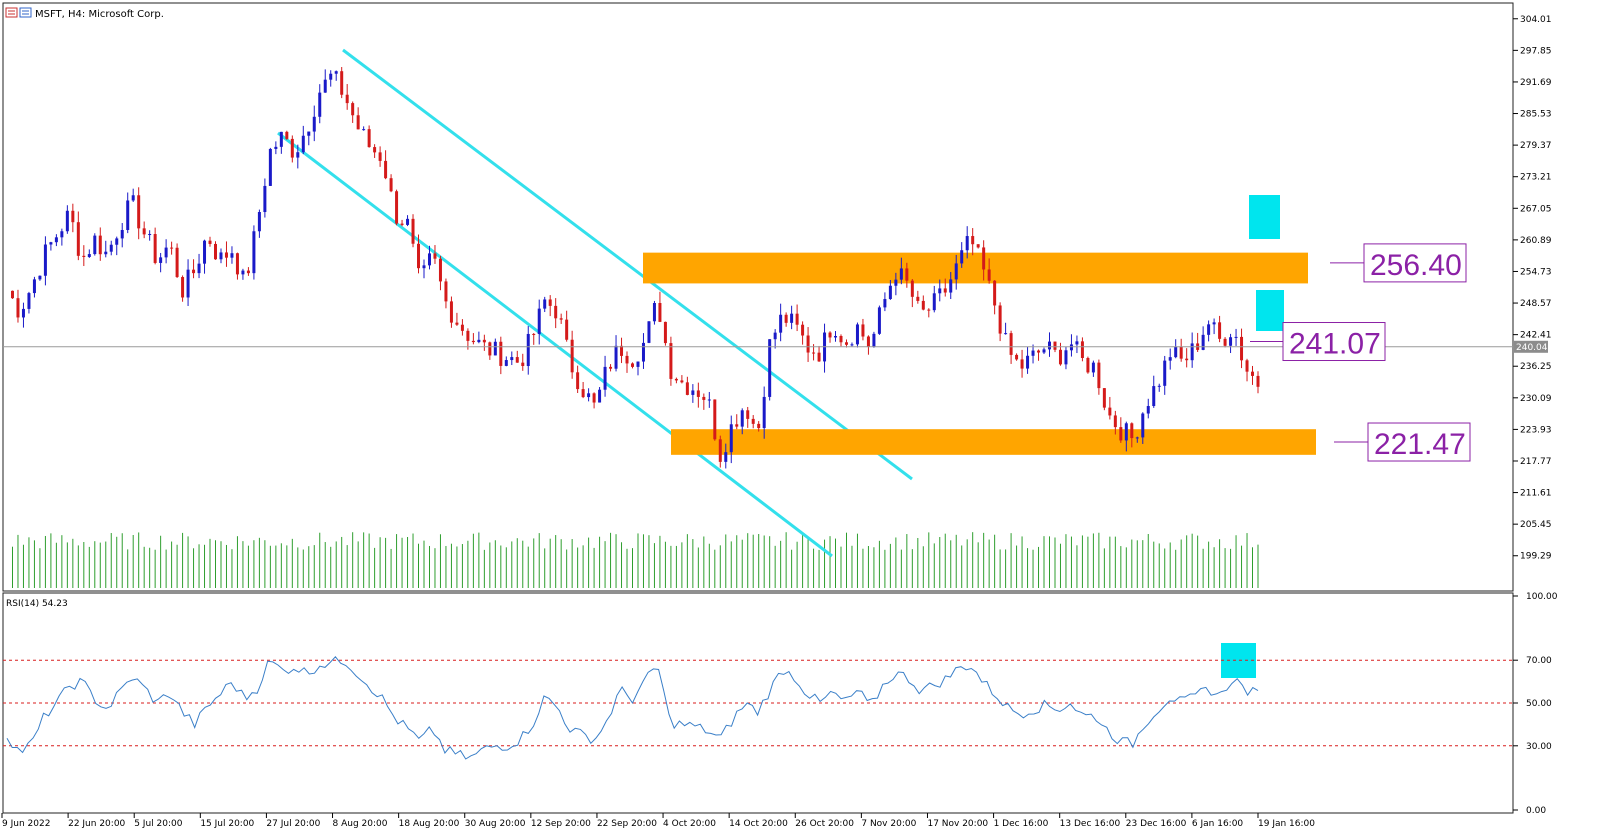  What do you see at coordinates (1536, 272) in the screenshot?
I see `price-tick-label: 254.73` at bounding box center [1536, 272].